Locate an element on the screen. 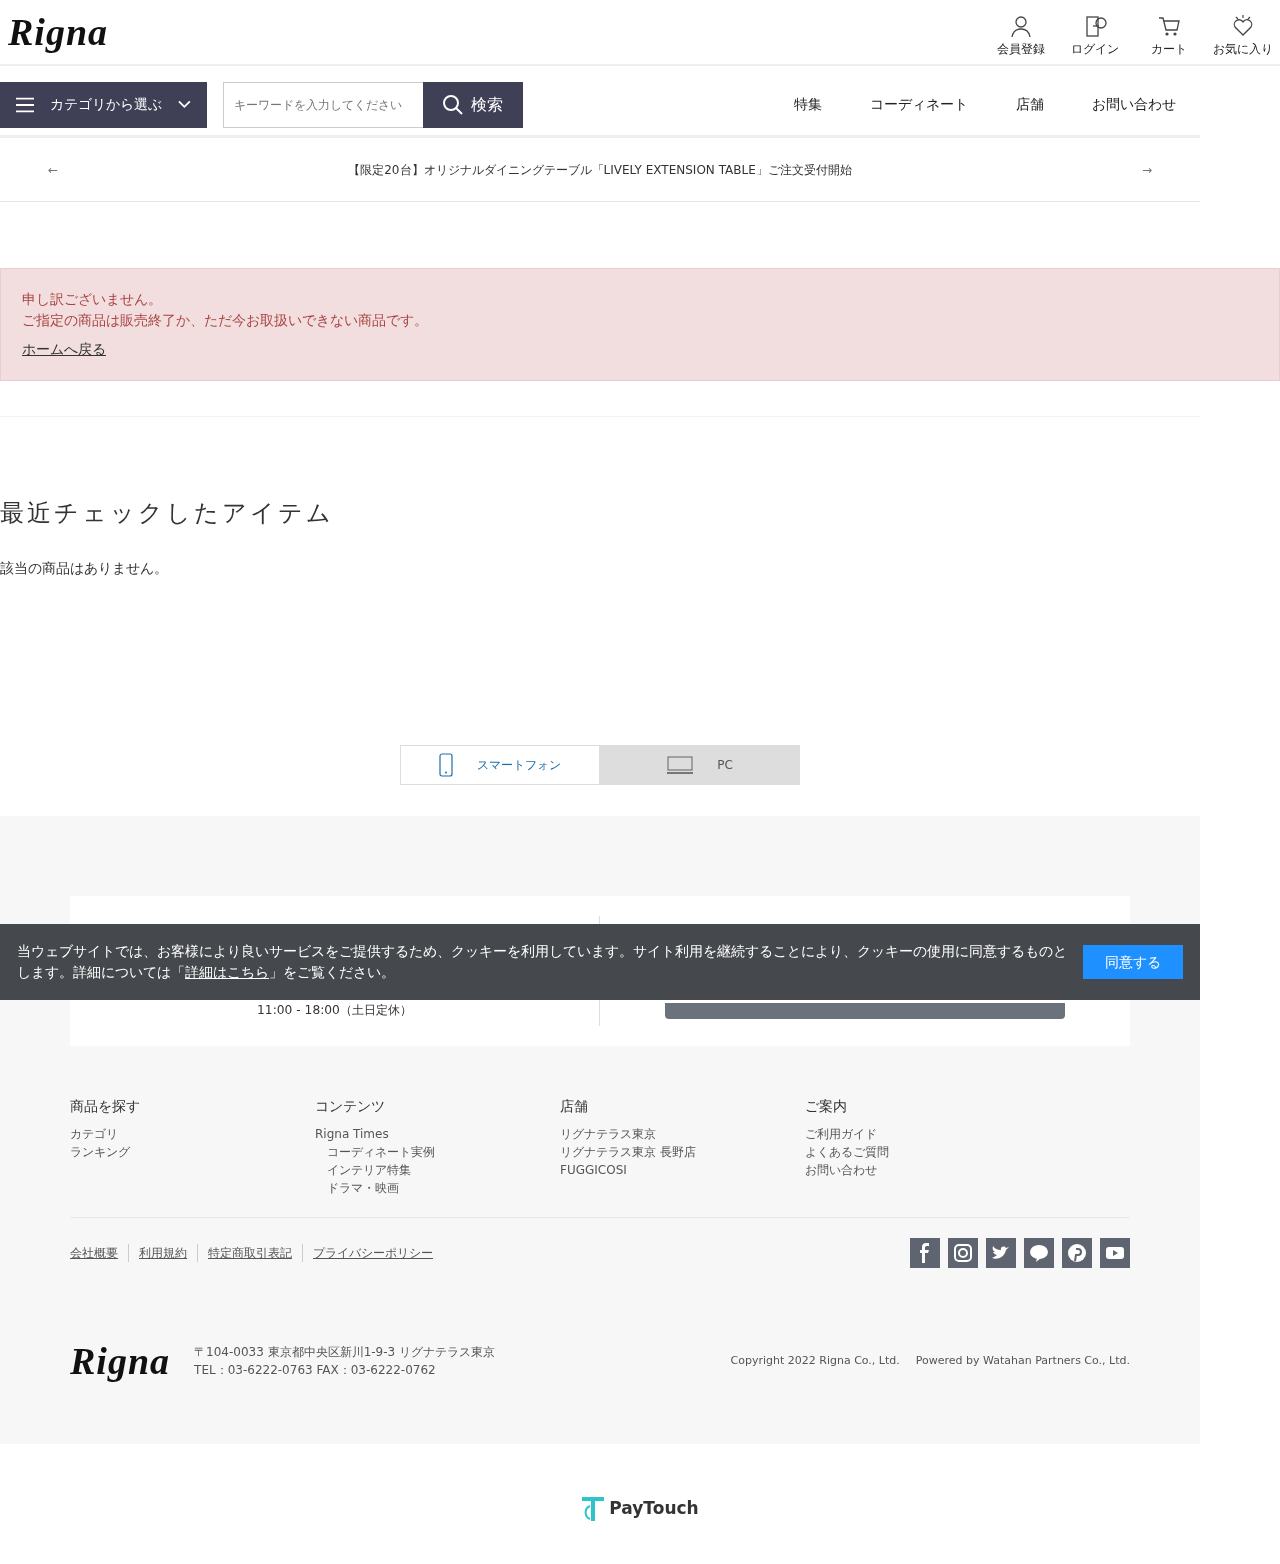 The width and height of the screenshot is (1280, 1564). footer-link: ランキング is located at coordinates (192, 1151).